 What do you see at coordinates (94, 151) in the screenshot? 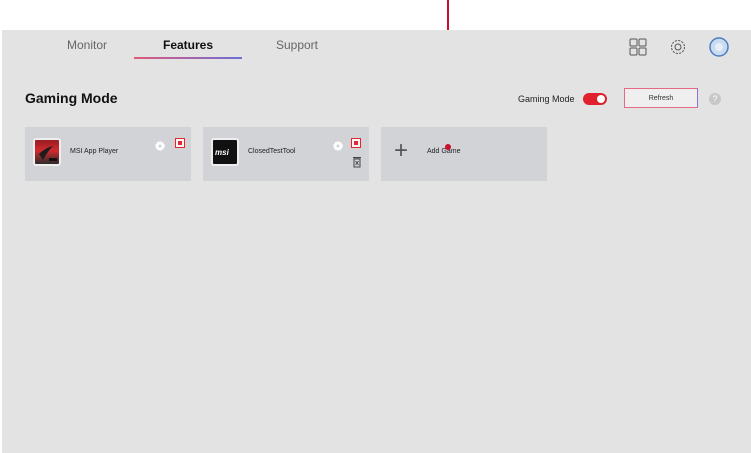
I see `game-name: MSI App Player` at bounding box center [94, 151].